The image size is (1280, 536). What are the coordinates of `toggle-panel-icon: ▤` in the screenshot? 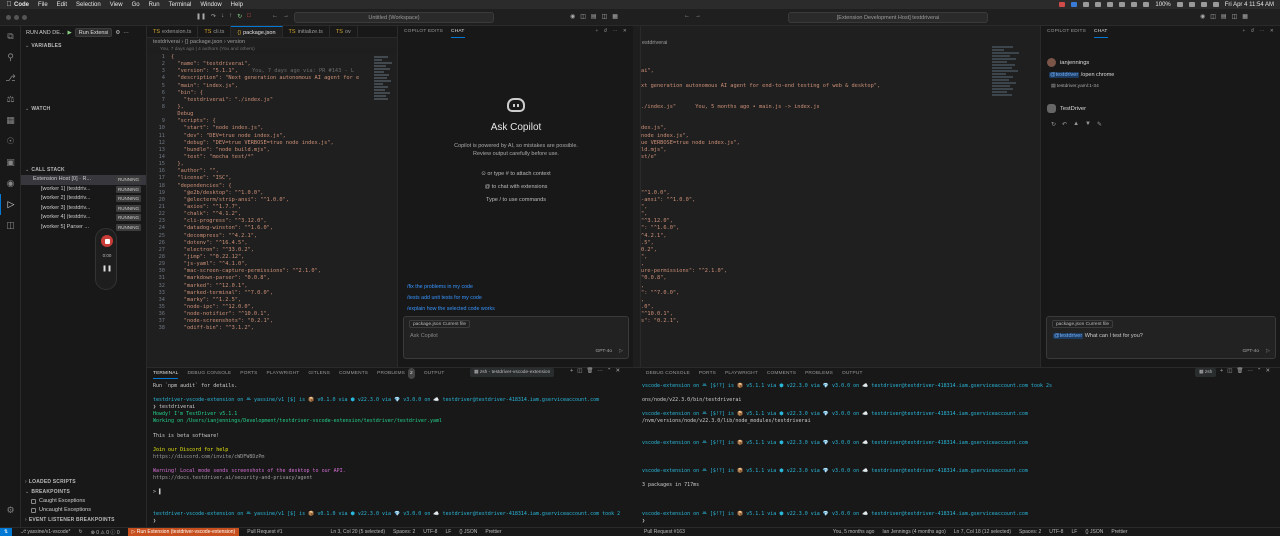 It's located at (1224, 16).